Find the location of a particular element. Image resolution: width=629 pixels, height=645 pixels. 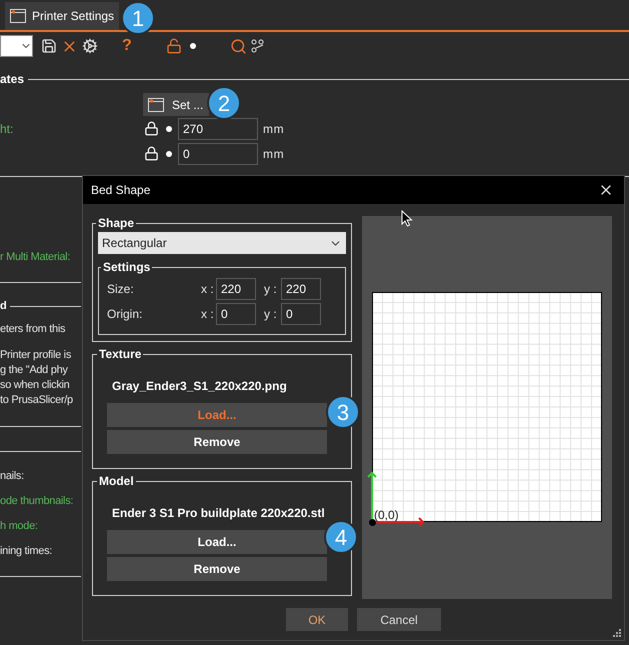

callout-badge: 1 is located at coordinates (138, 18).